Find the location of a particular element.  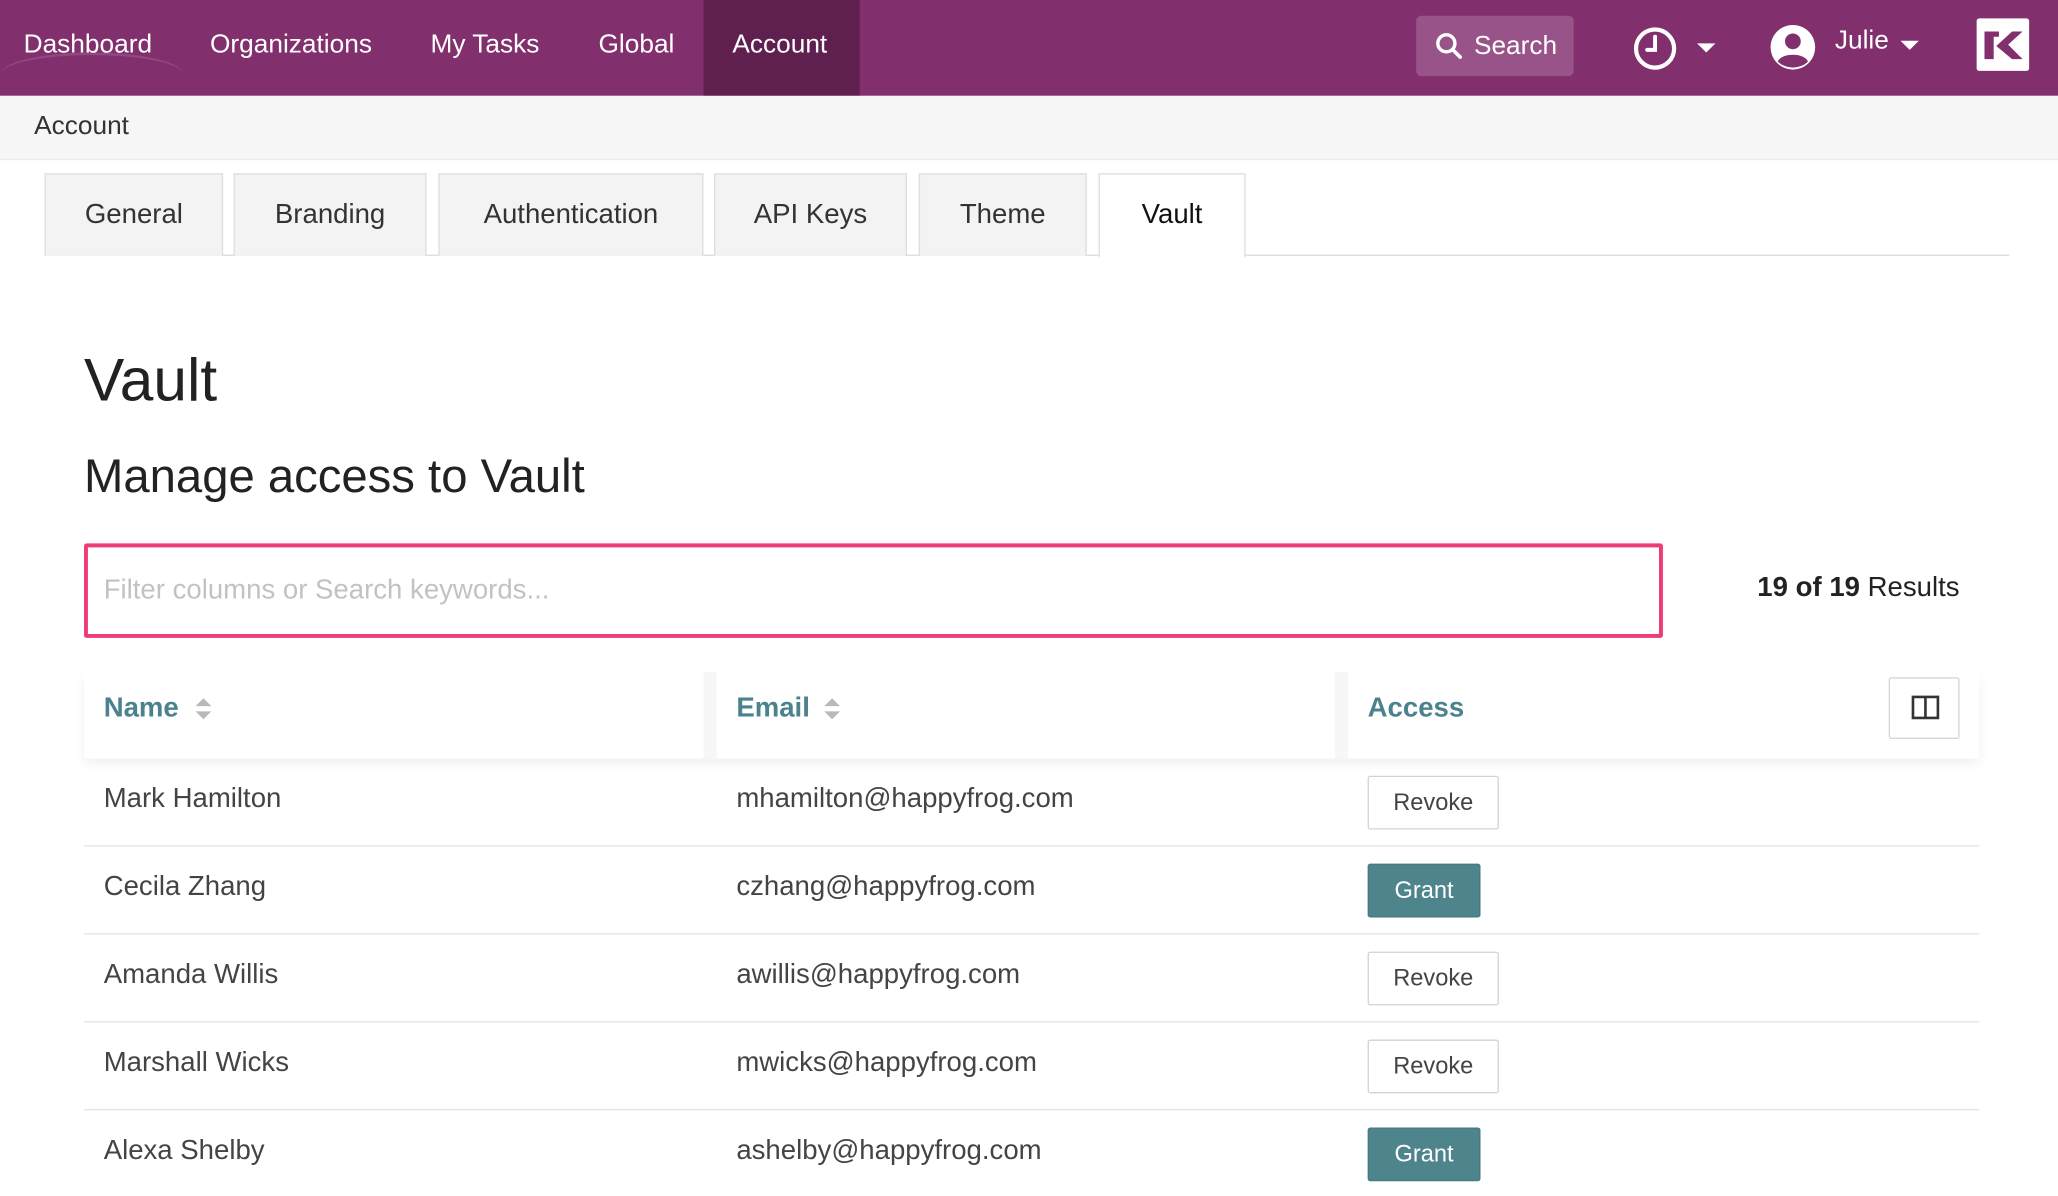

column-header-access: Access is located at coordinates (1416, 715).